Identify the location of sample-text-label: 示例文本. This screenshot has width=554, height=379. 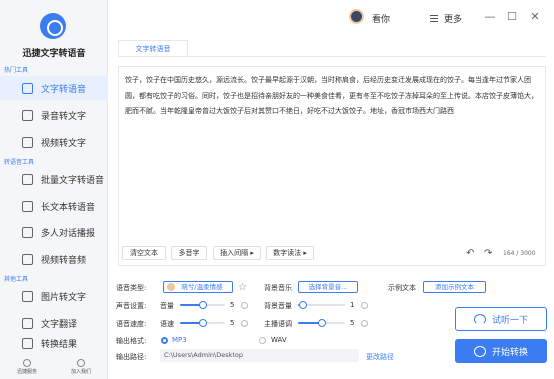
(402, 288).